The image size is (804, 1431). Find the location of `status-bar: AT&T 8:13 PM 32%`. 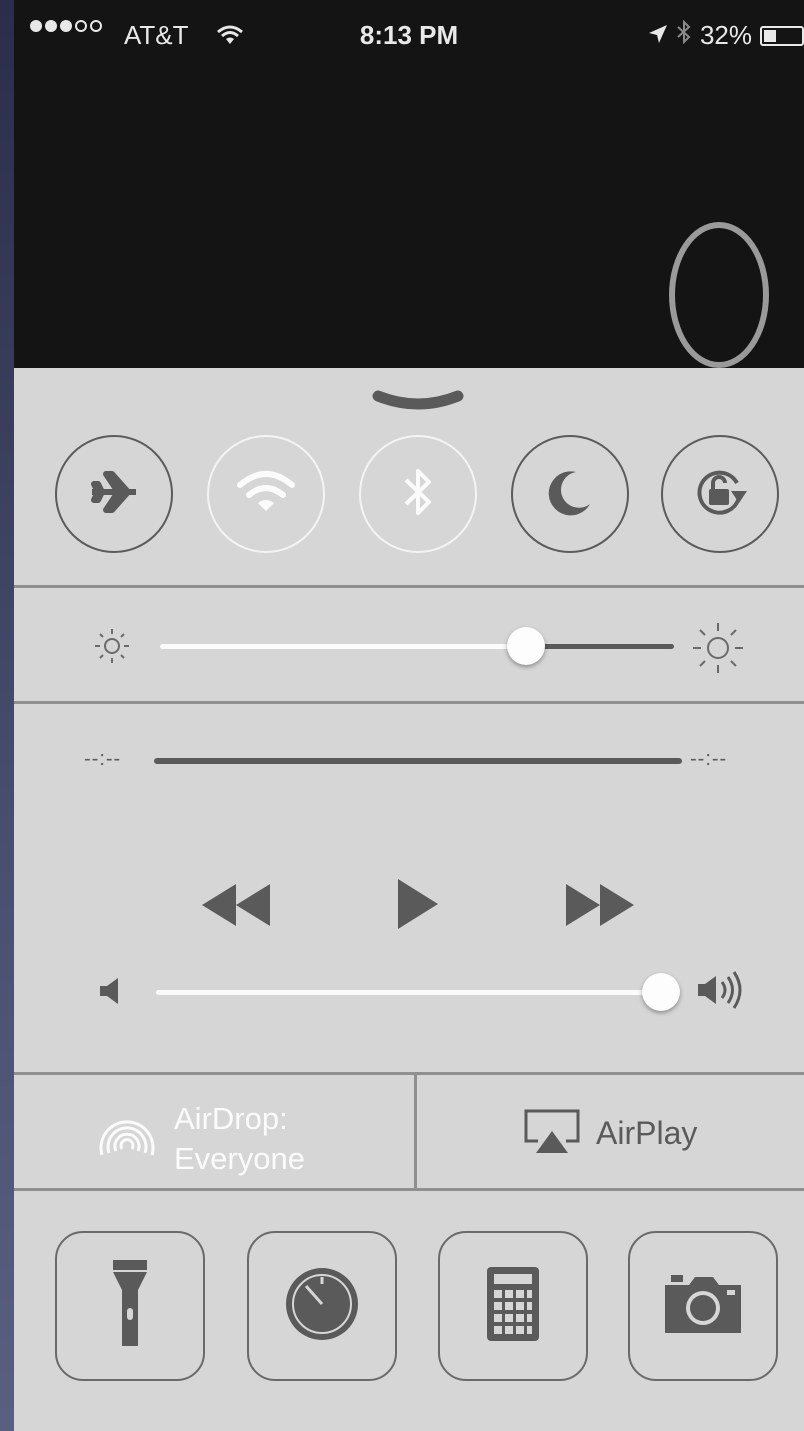

status-bar: AT&T 8:13 PM 32% is located at coordinates (409, 35).